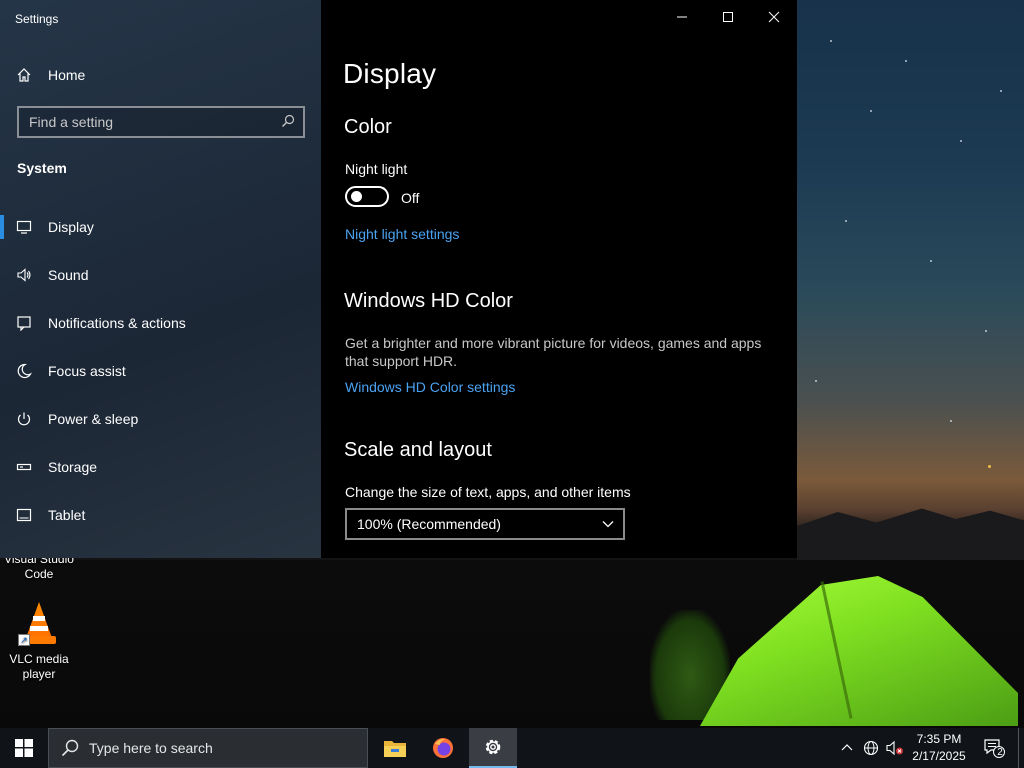 The width and height of the screenshot is (1024, 768). I want to click on taskbar-firefox, so click(443, 748).